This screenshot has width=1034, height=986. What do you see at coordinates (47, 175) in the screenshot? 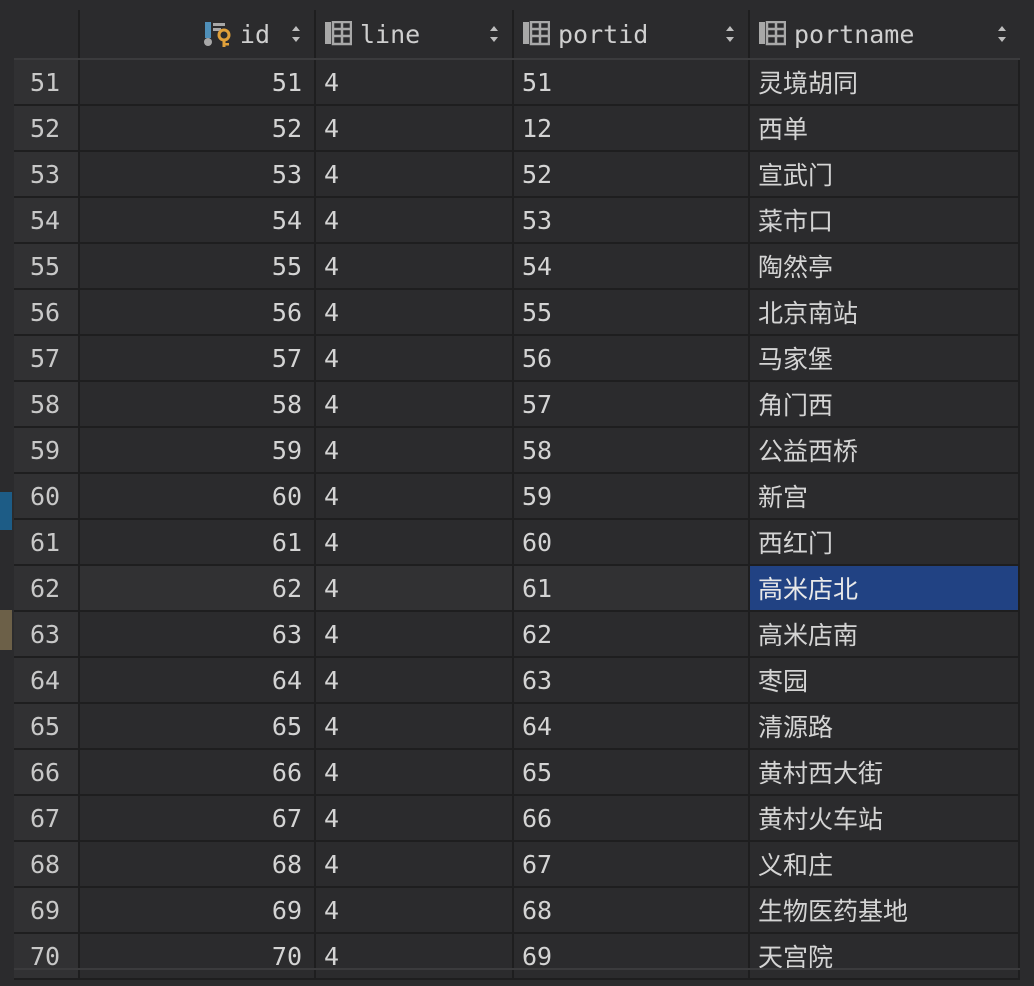
I see `row-number: 53` at bounding box center [47, 175].